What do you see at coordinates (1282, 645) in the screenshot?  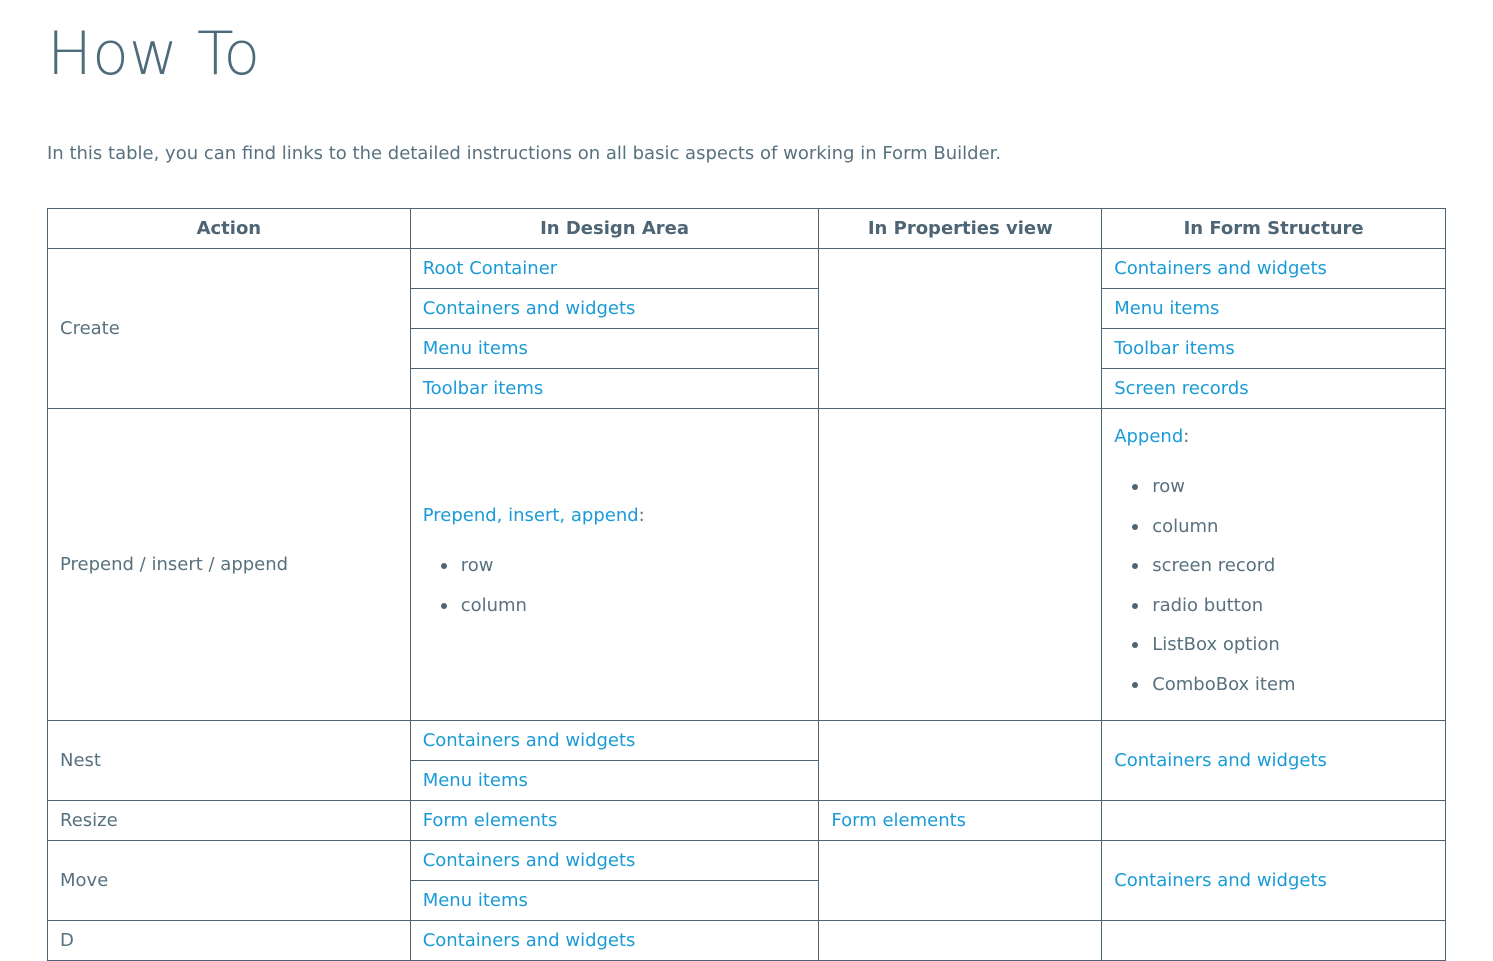 I see `list-item: ListBox option` at bounding box center [1282, 645].